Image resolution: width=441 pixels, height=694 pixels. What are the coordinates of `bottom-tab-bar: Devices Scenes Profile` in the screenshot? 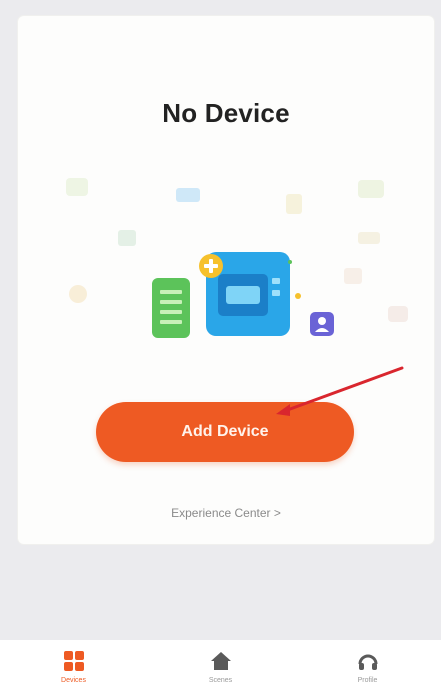 It's located at (220, 667).